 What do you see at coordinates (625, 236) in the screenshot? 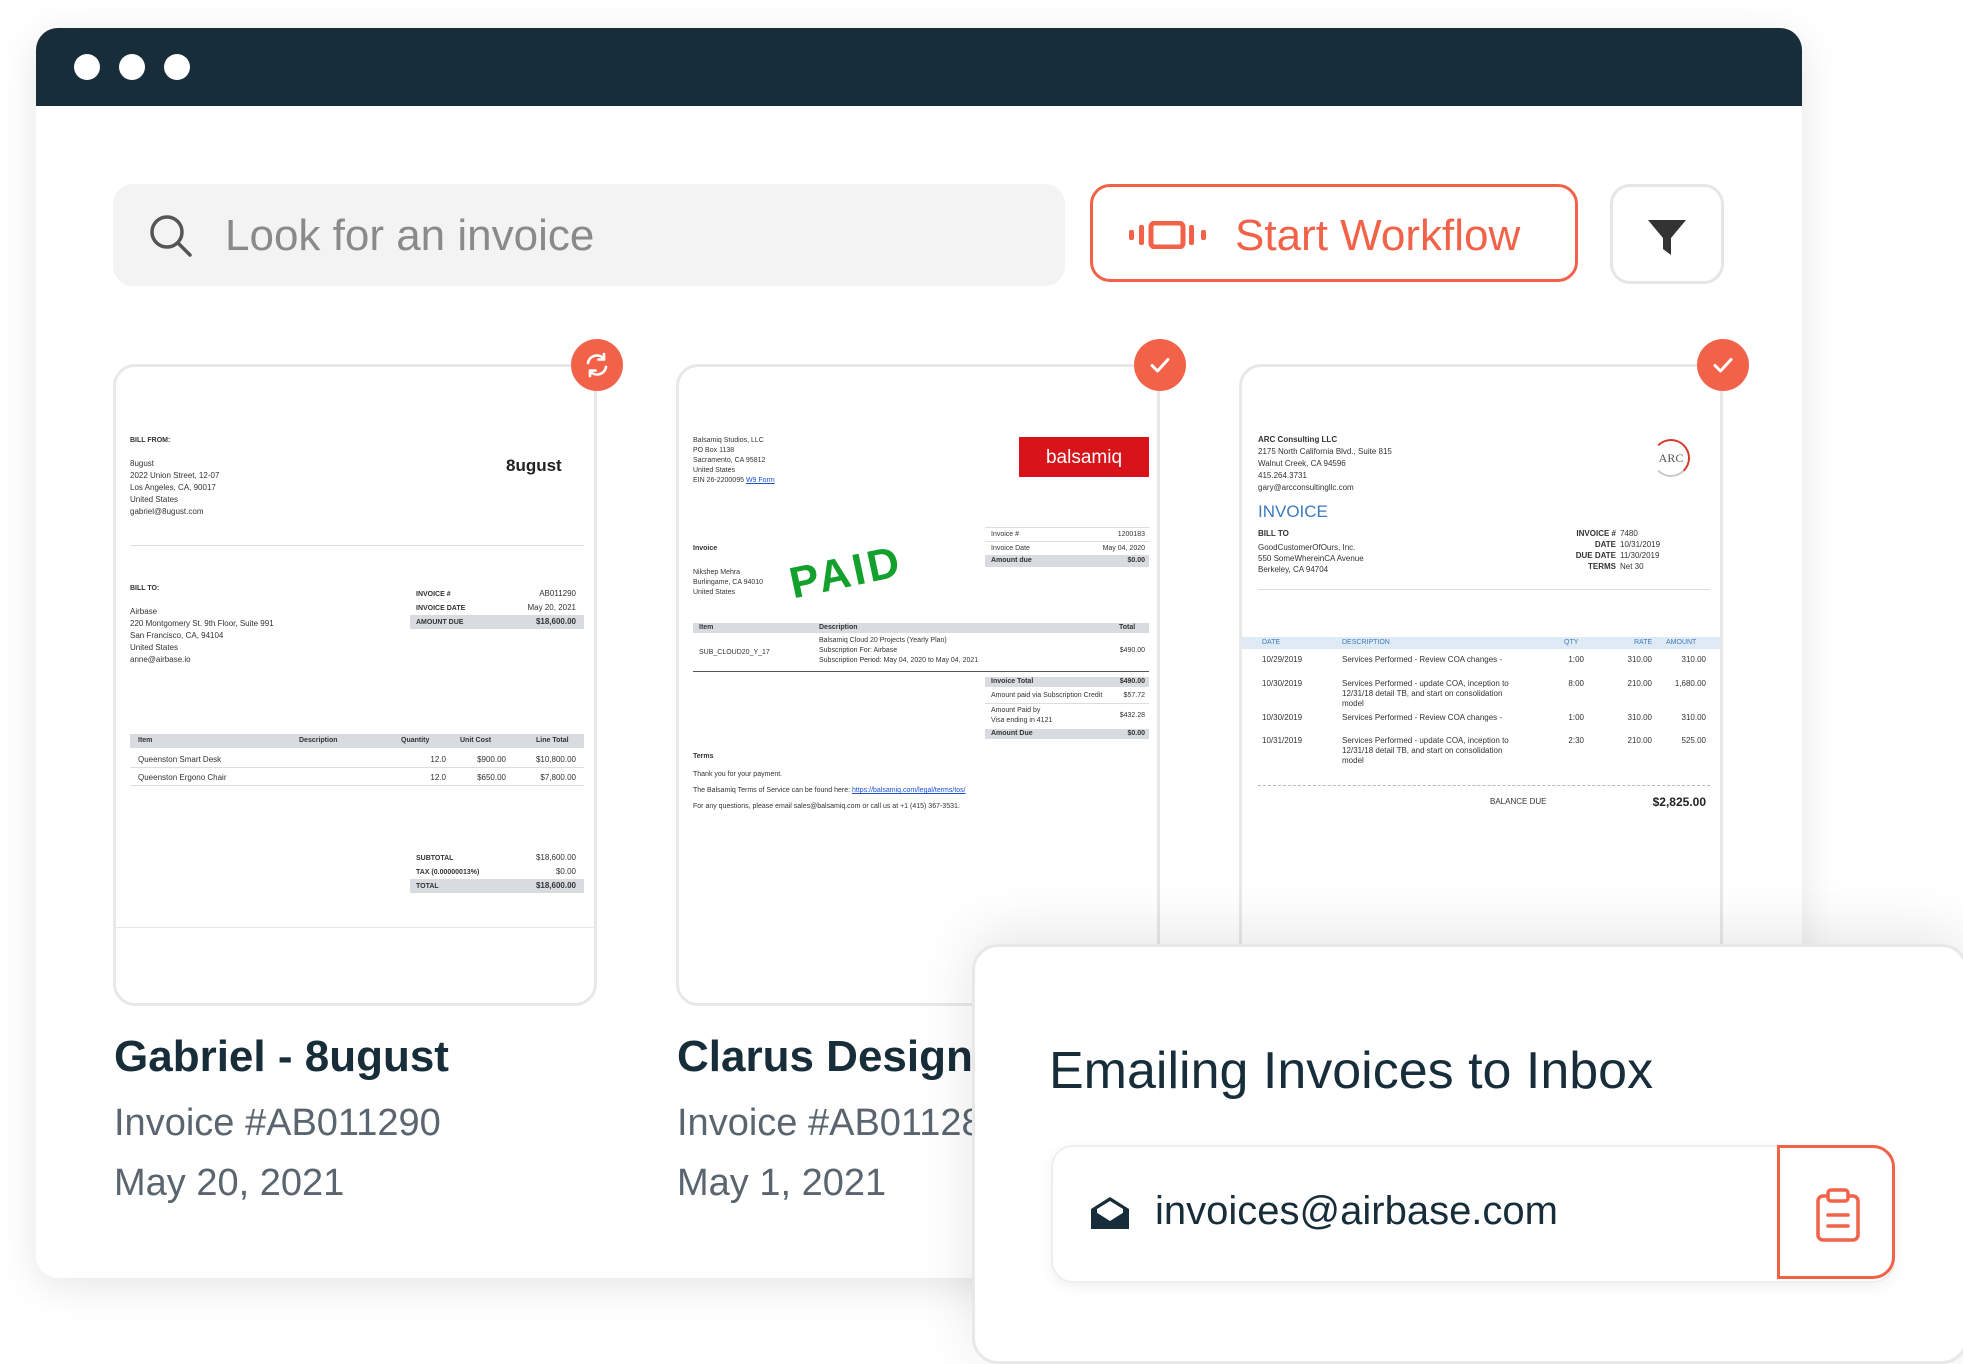
I see `search-input` at bounding box center [625, 236].